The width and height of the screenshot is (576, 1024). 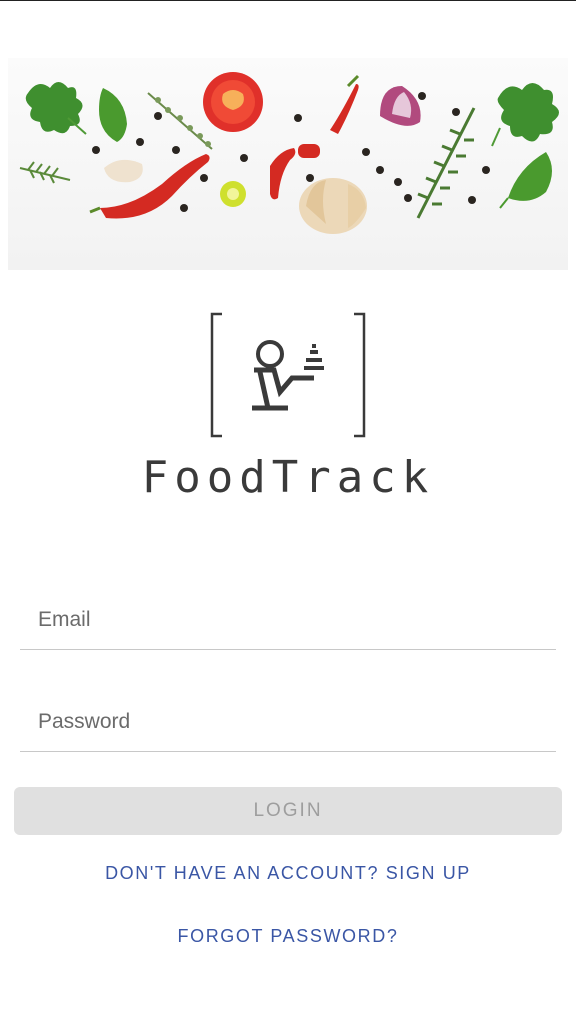 I want to click on email-field-container, so click(x=288, y=620).